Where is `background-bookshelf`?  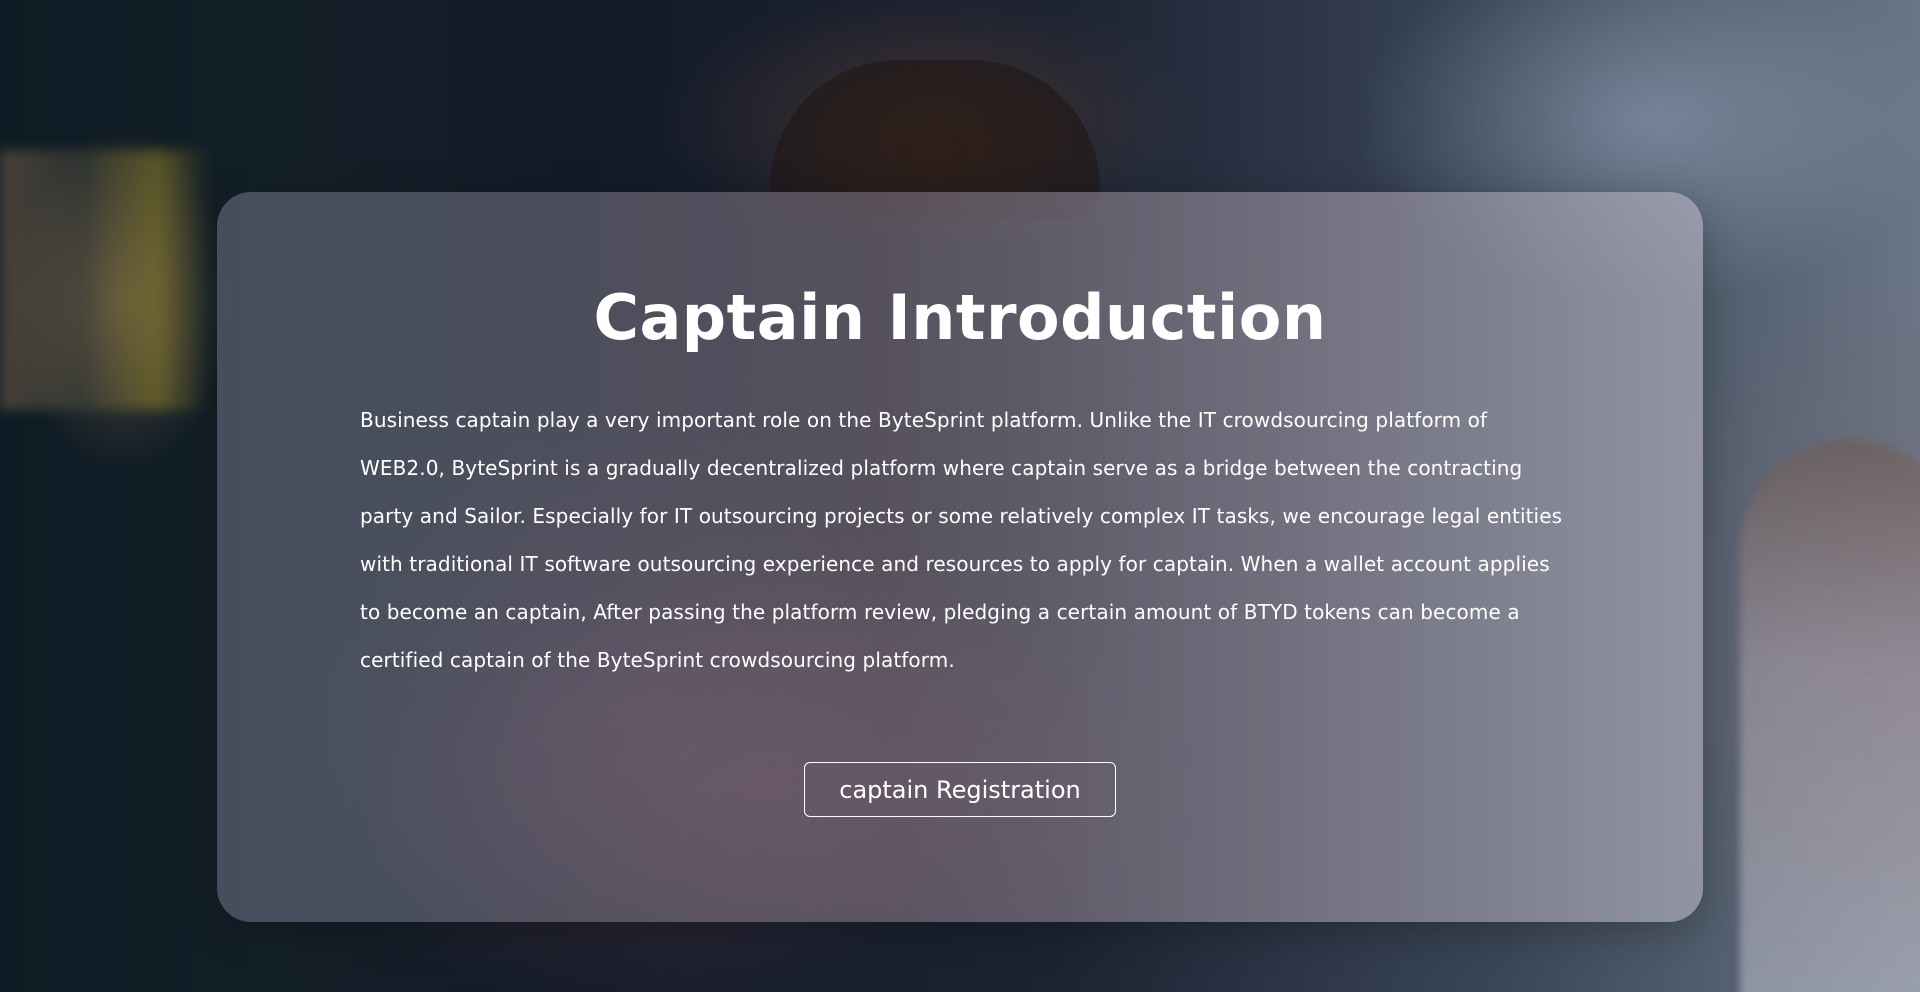 background-bookshelf is located at coordinates (105, 280).